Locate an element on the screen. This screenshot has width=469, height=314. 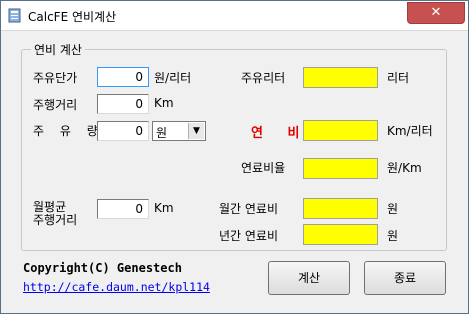
fuel-ratio-output is located at coordinates (340, 168).